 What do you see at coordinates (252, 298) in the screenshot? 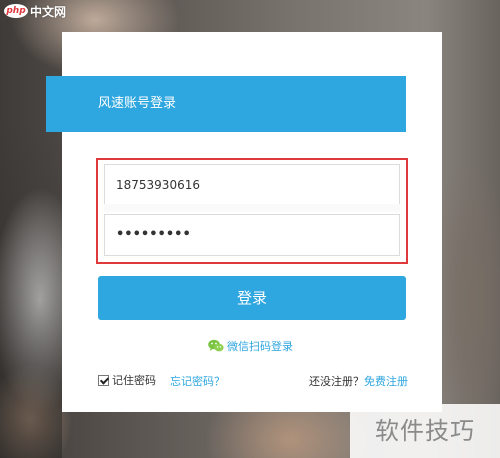
I see `login-button: 登录` at bounding box center [252, 298].